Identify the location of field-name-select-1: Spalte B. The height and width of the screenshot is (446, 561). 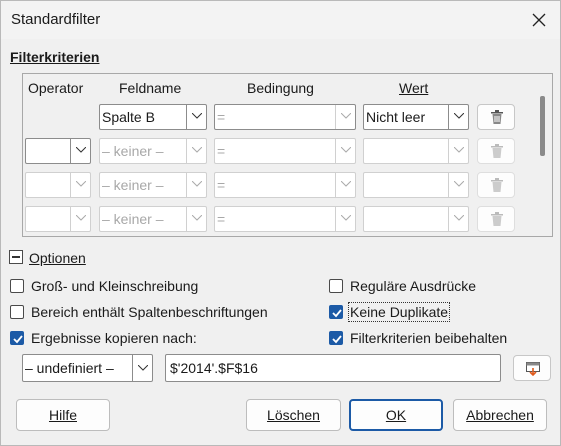
(153, 117).